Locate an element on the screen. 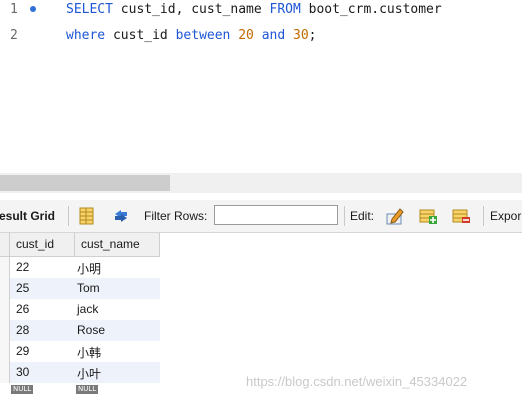 The width and height of the screenshot is (522, 401). table-row: 26 jack is located at coordinates (85, 309).